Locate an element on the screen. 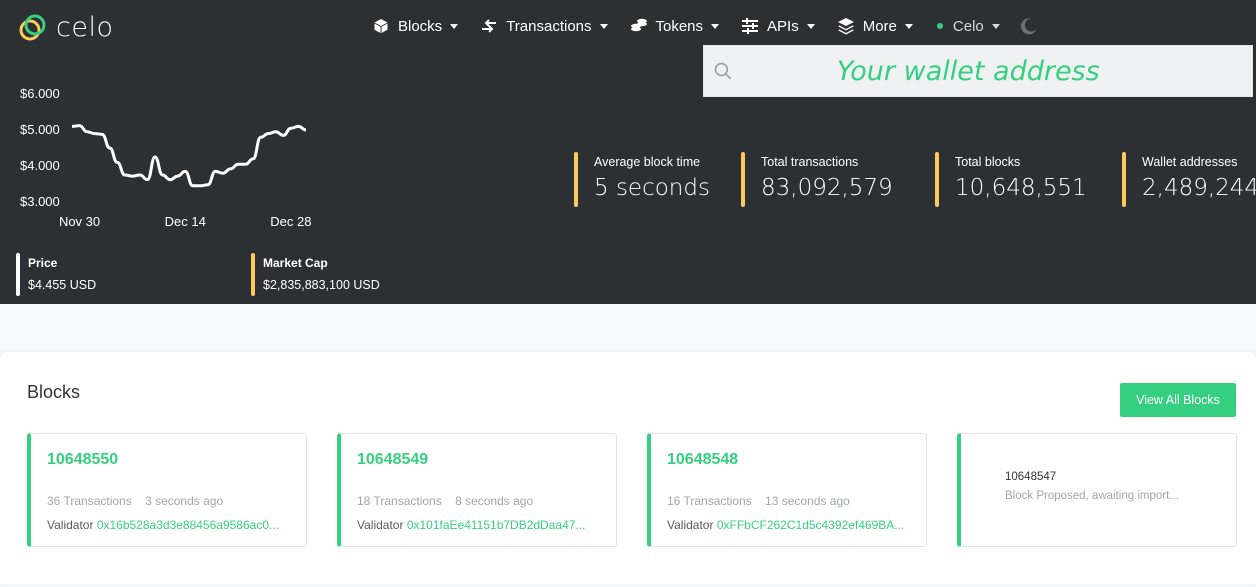  price-stat: Price $4.455 USD is located at coordinates (56, 274).